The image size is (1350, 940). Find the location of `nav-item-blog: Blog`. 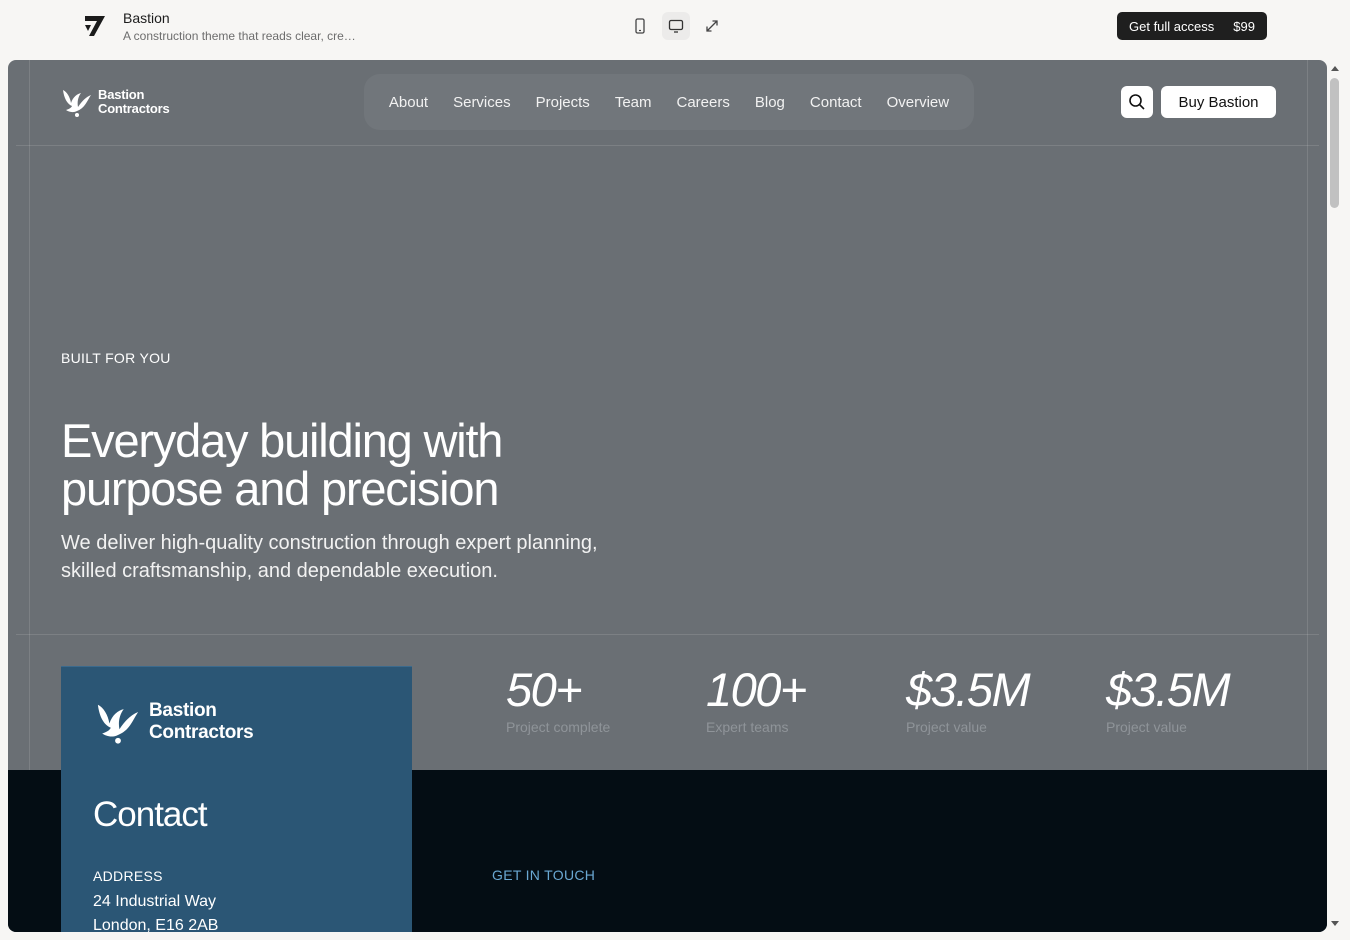

nav-item-blog: Blog is located at coordinates (770, 102).